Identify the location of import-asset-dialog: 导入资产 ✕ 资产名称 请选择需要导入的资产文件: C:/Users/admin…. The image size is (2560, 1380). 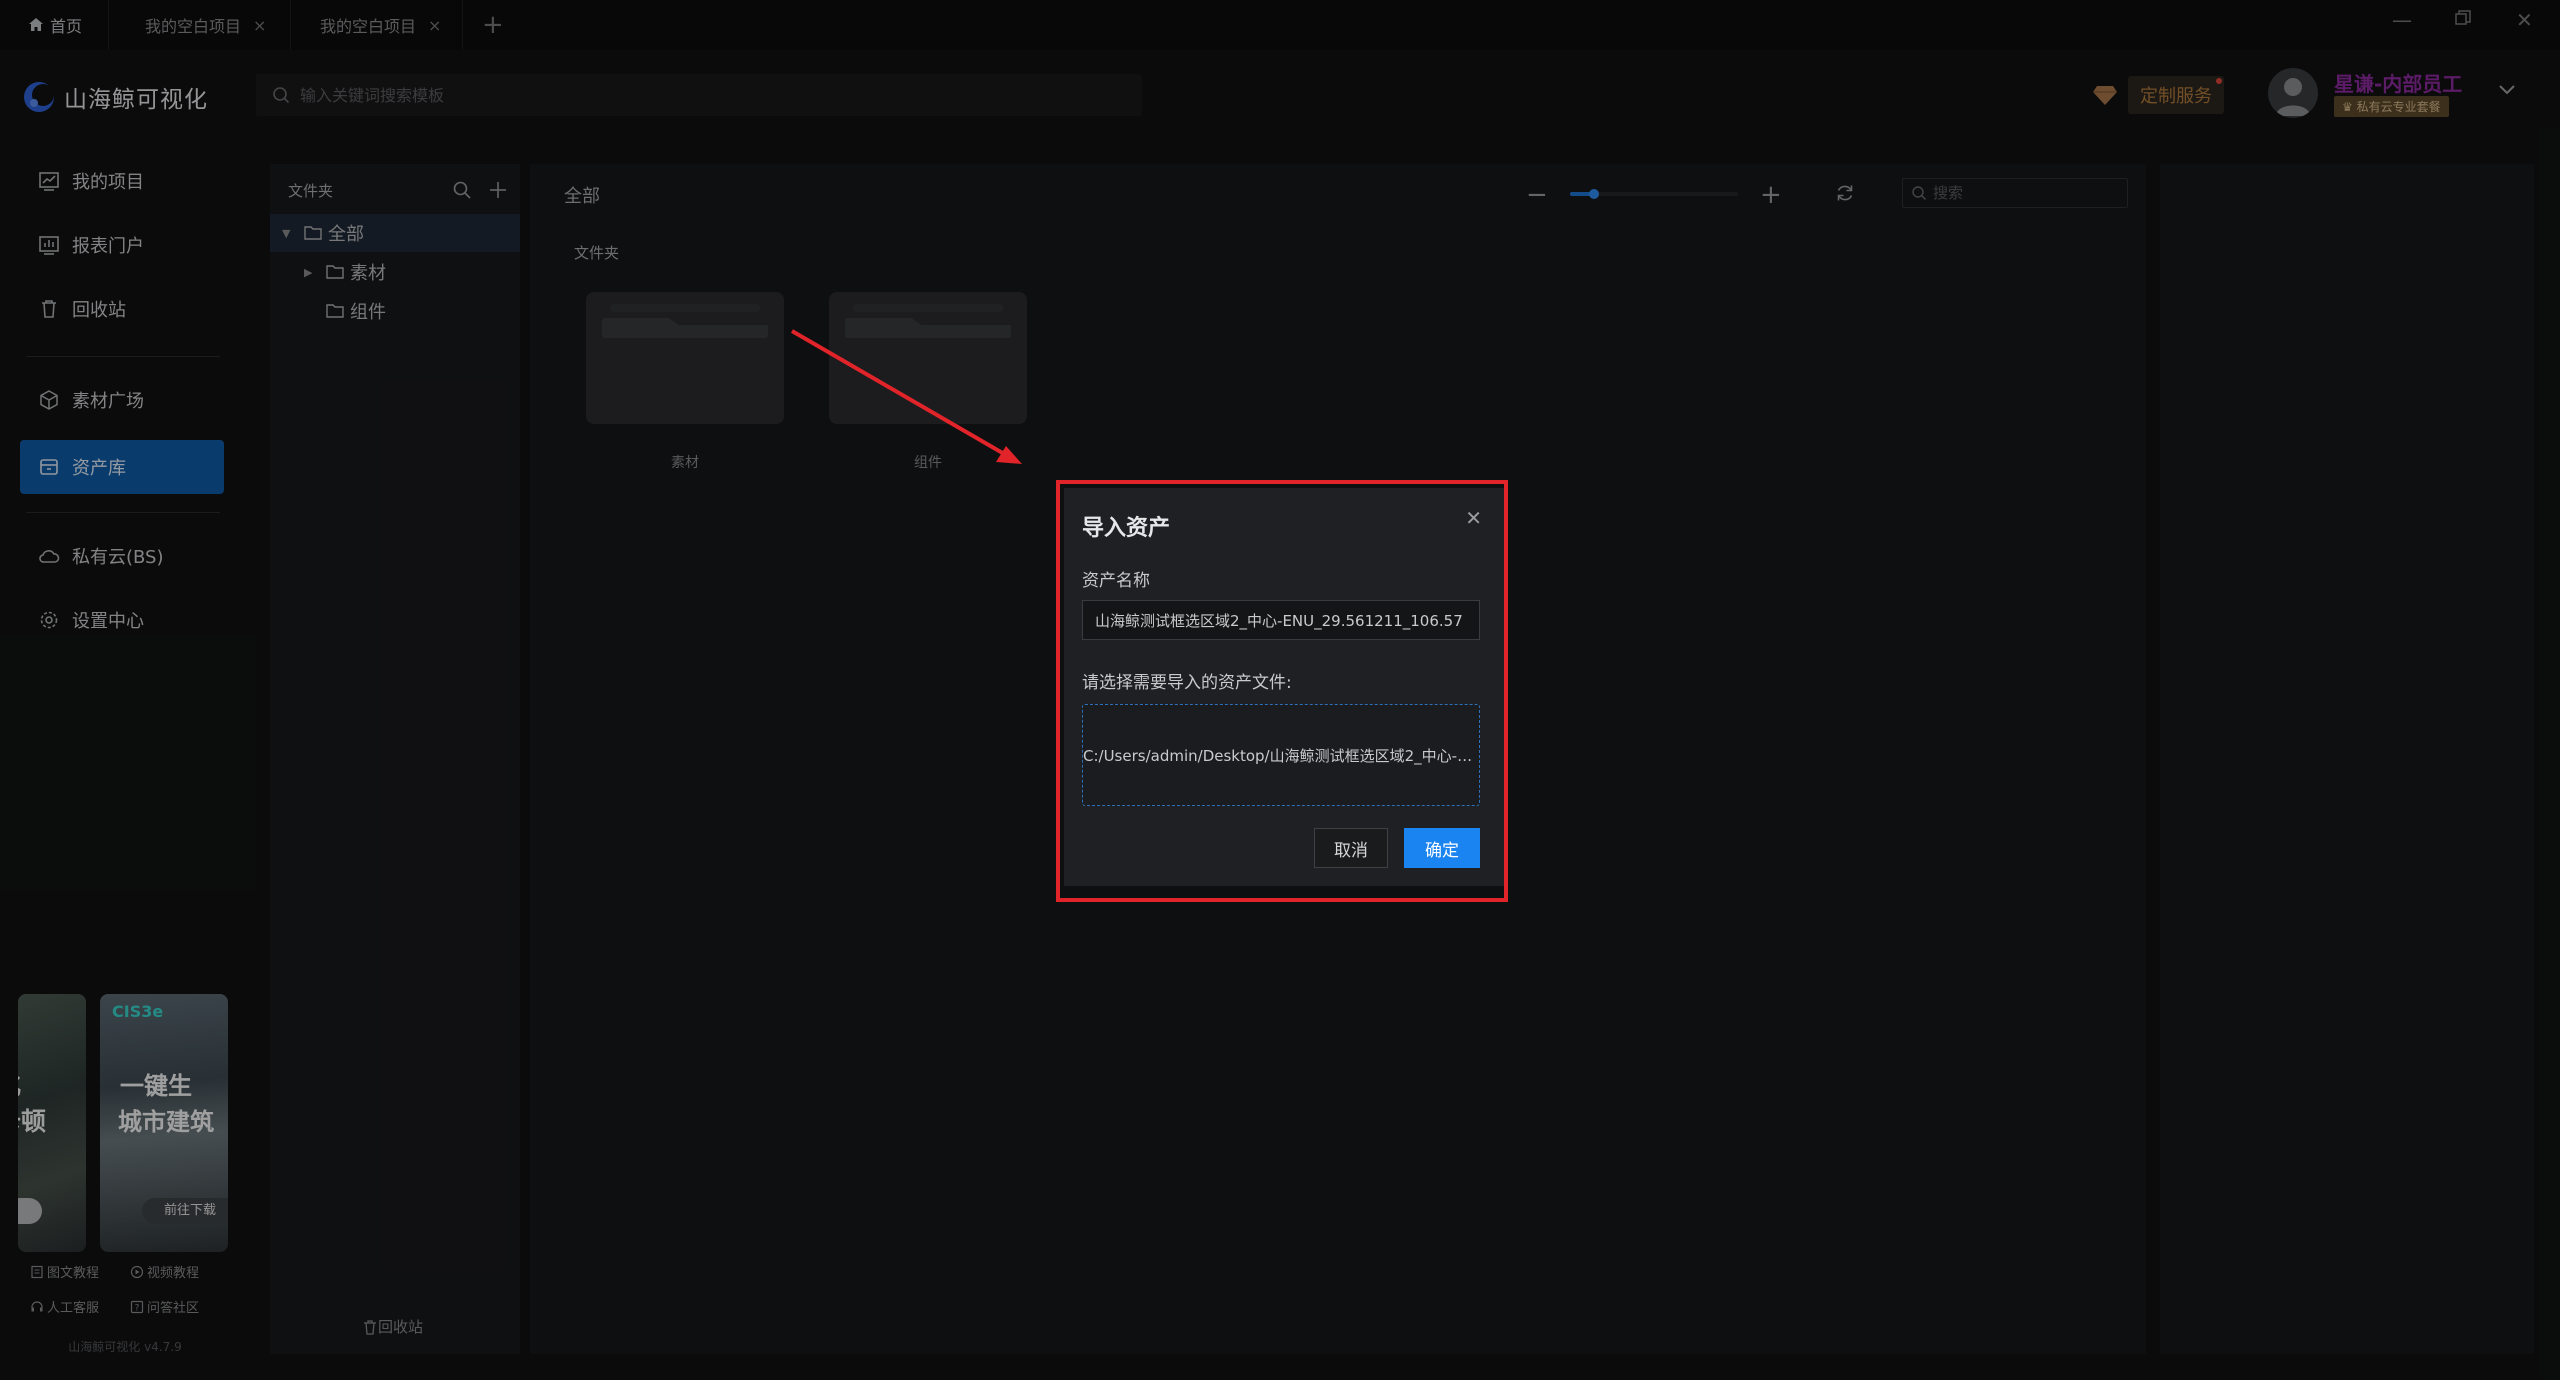
(1284, 687).